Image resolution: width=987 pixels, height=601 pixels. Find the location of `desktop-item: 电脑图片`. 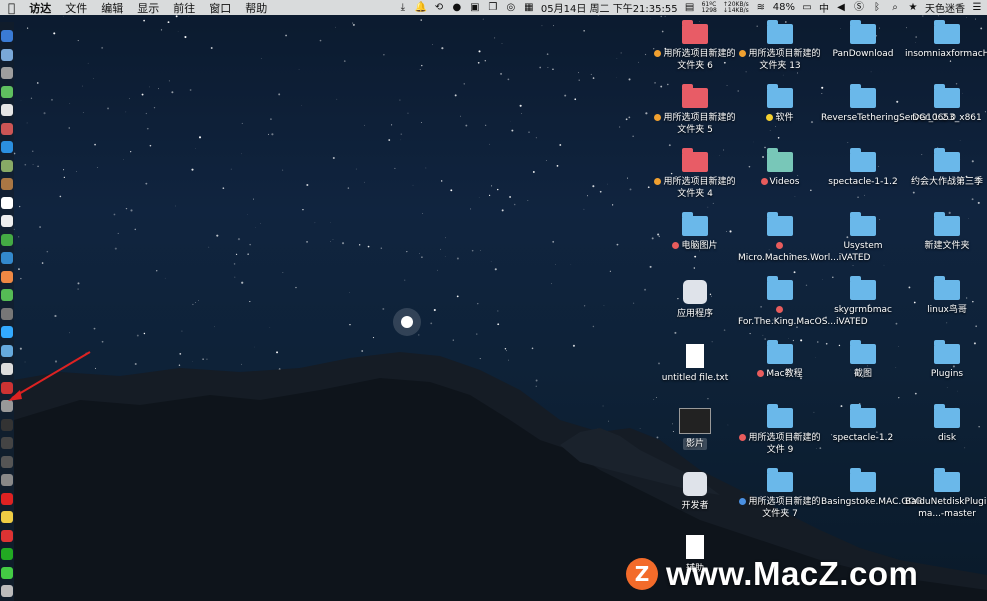

desktop-item: 电脑图片 is located at coordinates (695, 232).